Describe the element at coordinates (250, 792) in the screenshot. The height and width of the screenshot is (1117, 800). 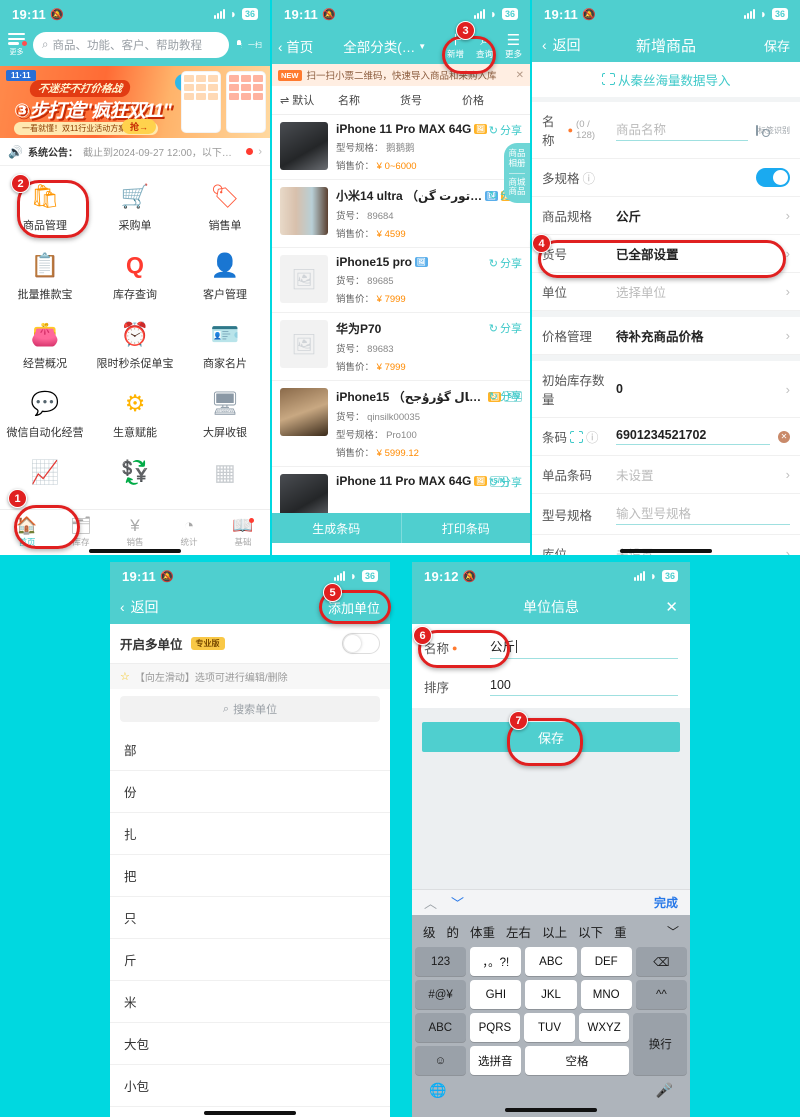
I see `list-item: 份` at that location.